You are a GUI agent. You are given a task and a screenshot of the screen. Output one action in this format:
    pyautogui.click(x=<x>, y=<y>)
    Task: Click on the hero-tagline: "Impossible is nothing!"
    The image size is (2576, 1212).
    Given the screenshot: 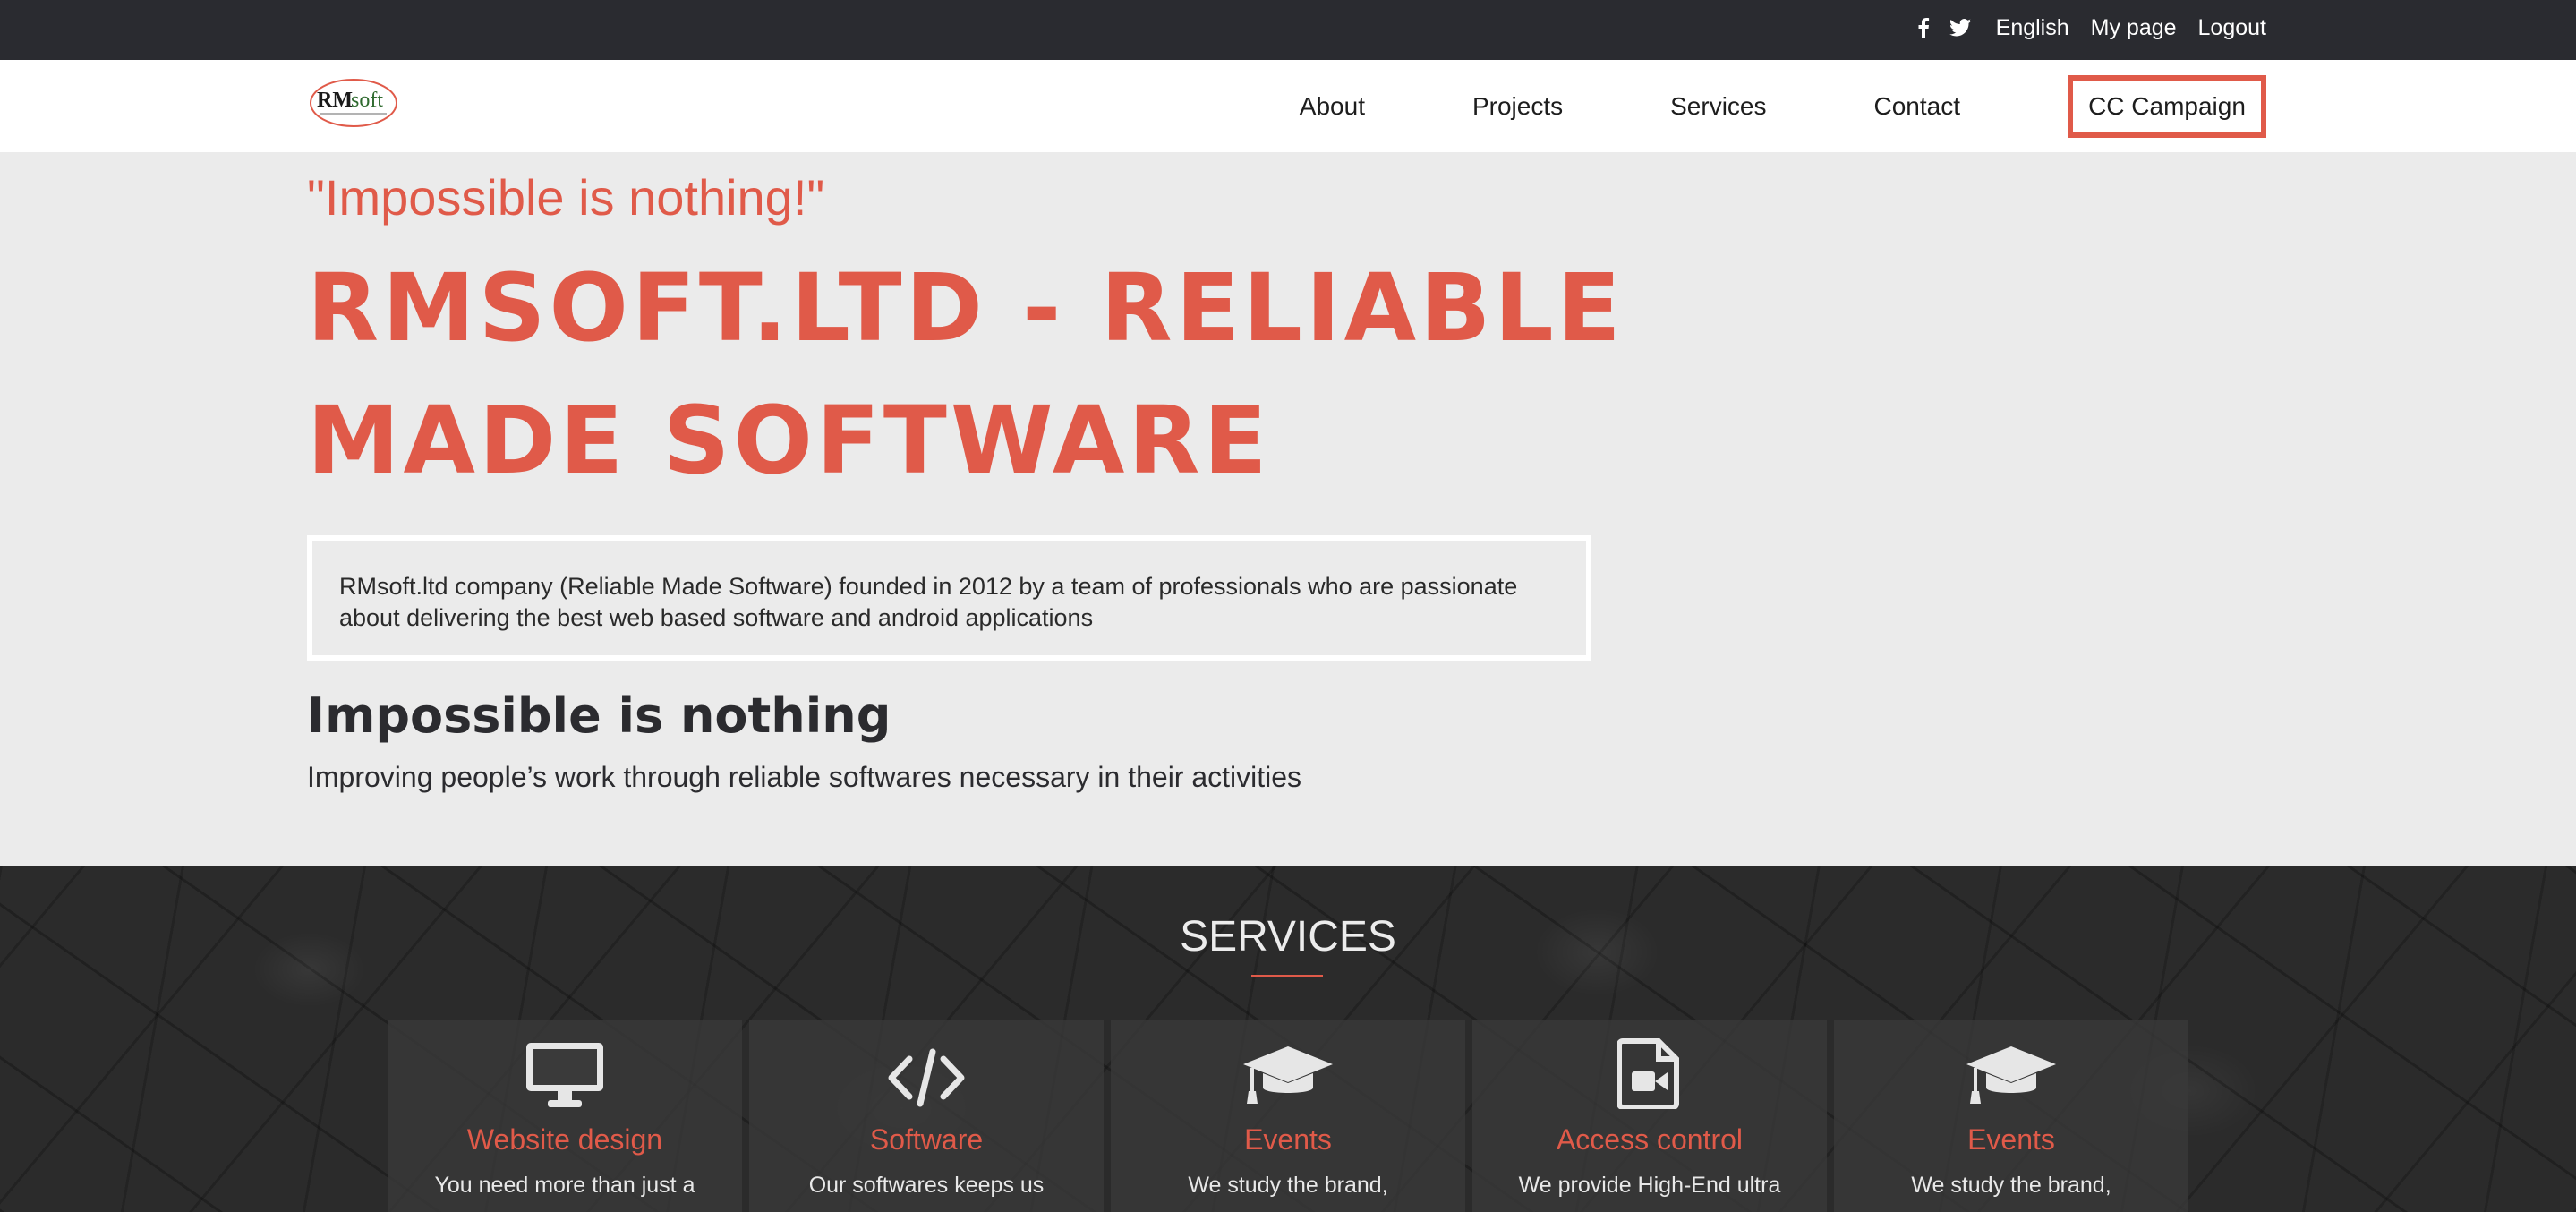 What is the action you would take?
    pyautogui.click(x=566, y=197)
    